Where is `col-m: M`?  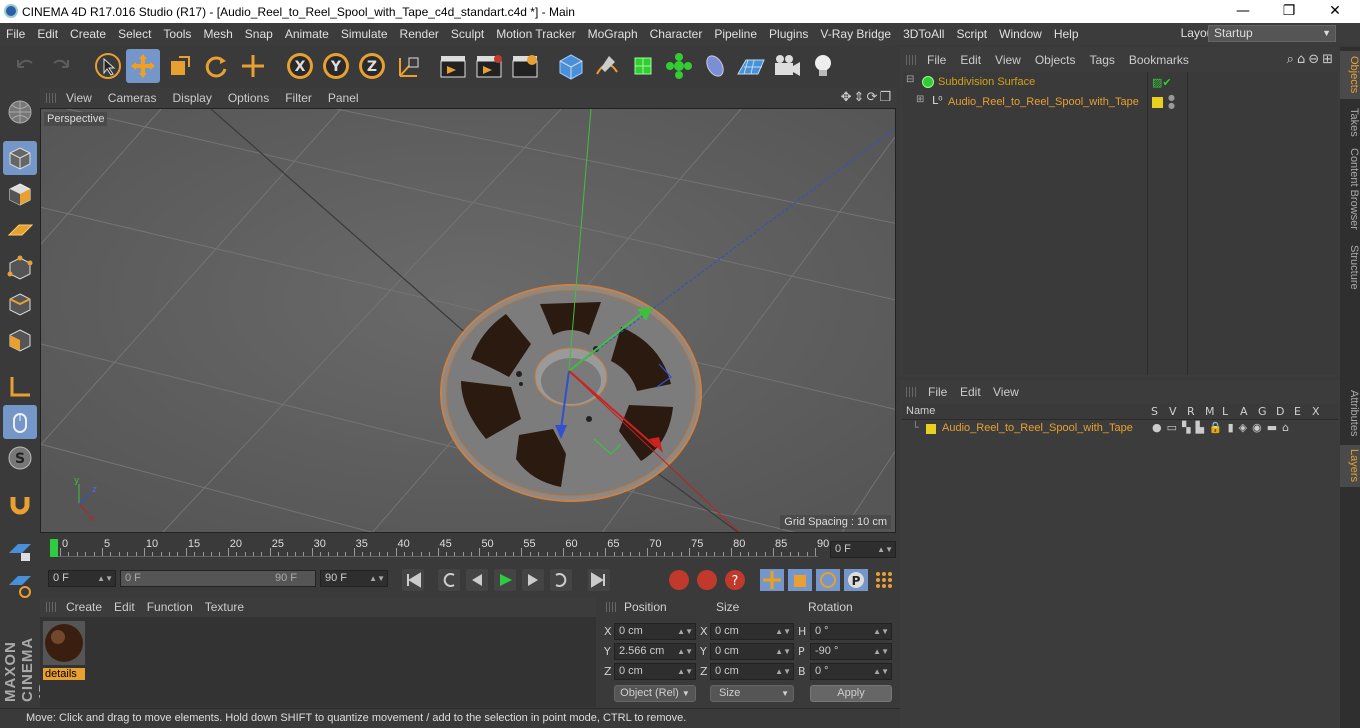
col-m: M is located at coordinates (1210, 411).